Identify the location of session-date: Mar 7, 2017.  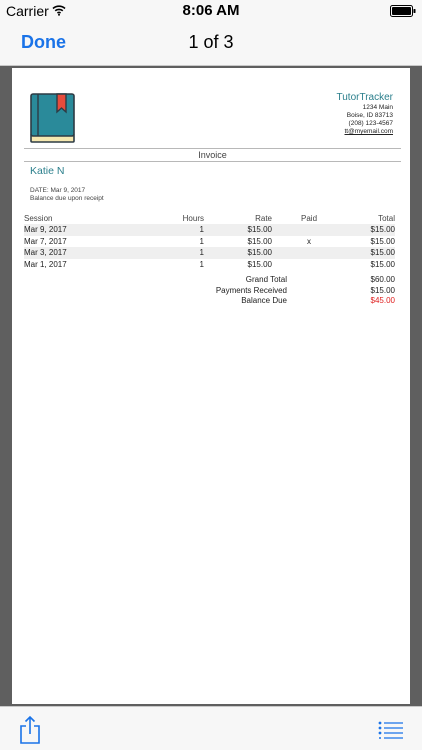
(45, 241).